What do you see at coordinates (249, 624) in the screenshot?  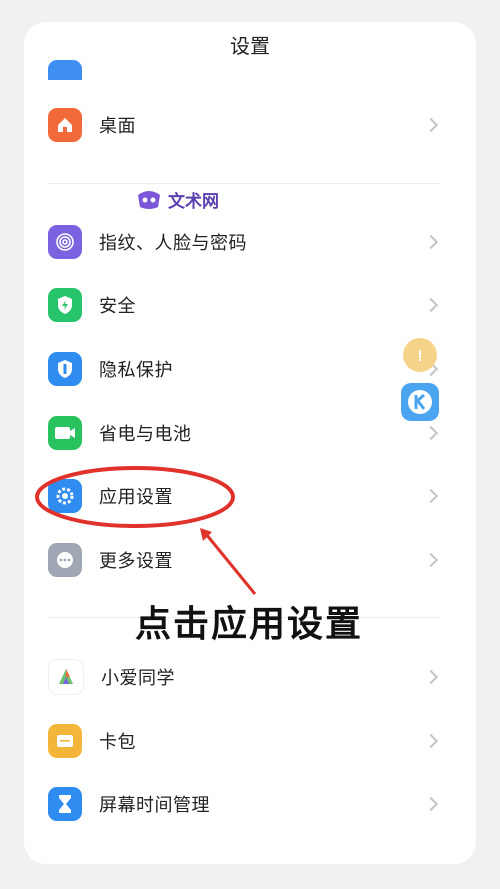 I see `annotation-caption: 点击应用设置` at bounding box center [249, 624].